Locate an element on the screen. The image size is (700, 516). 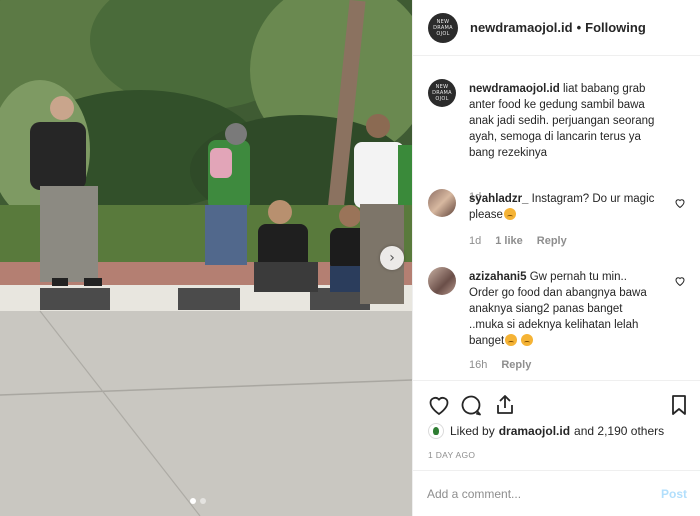
liker-username: dramaojol.id is located at coordinates (534, 431).